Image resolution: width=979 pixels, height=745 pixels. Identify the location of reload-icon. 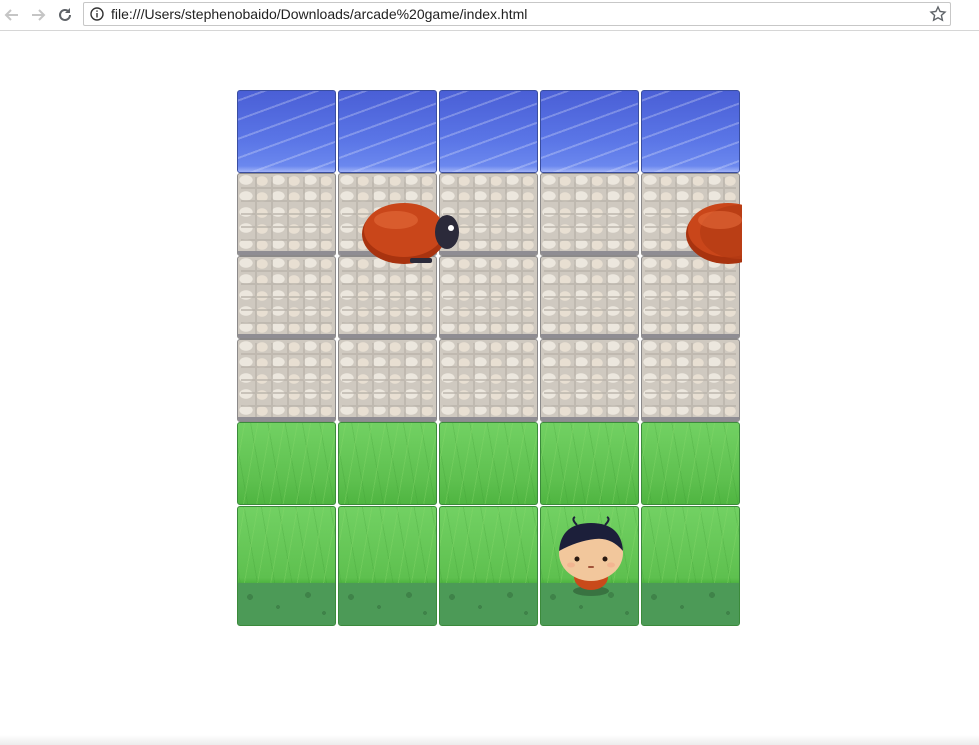
(65, 14).